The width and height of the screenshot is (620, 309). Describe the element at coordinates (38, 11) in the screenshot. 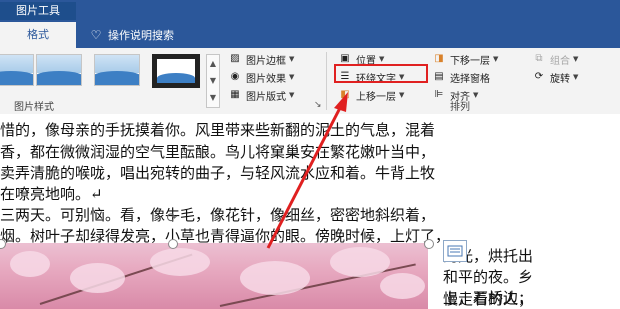

I see `picture-tools-label: 图片工具` at that location.